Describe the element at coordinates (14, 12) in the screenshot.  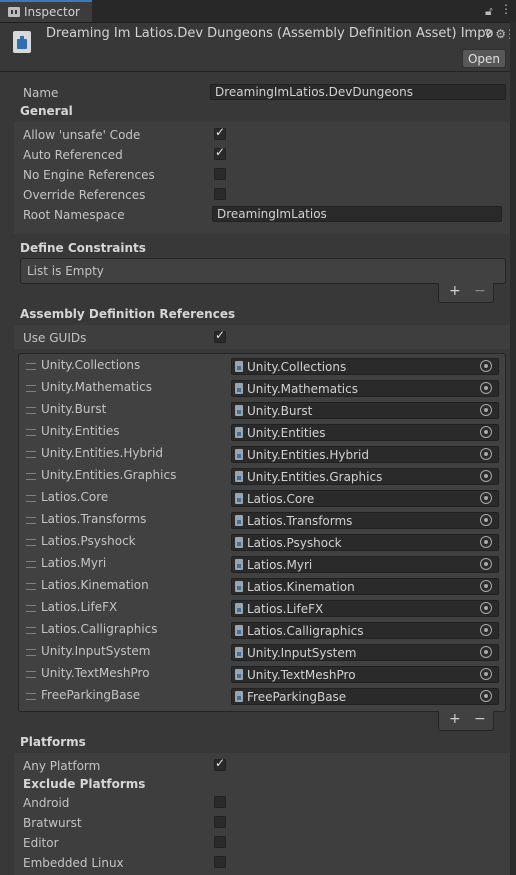
I see `inspector-tab-icon` at that location.